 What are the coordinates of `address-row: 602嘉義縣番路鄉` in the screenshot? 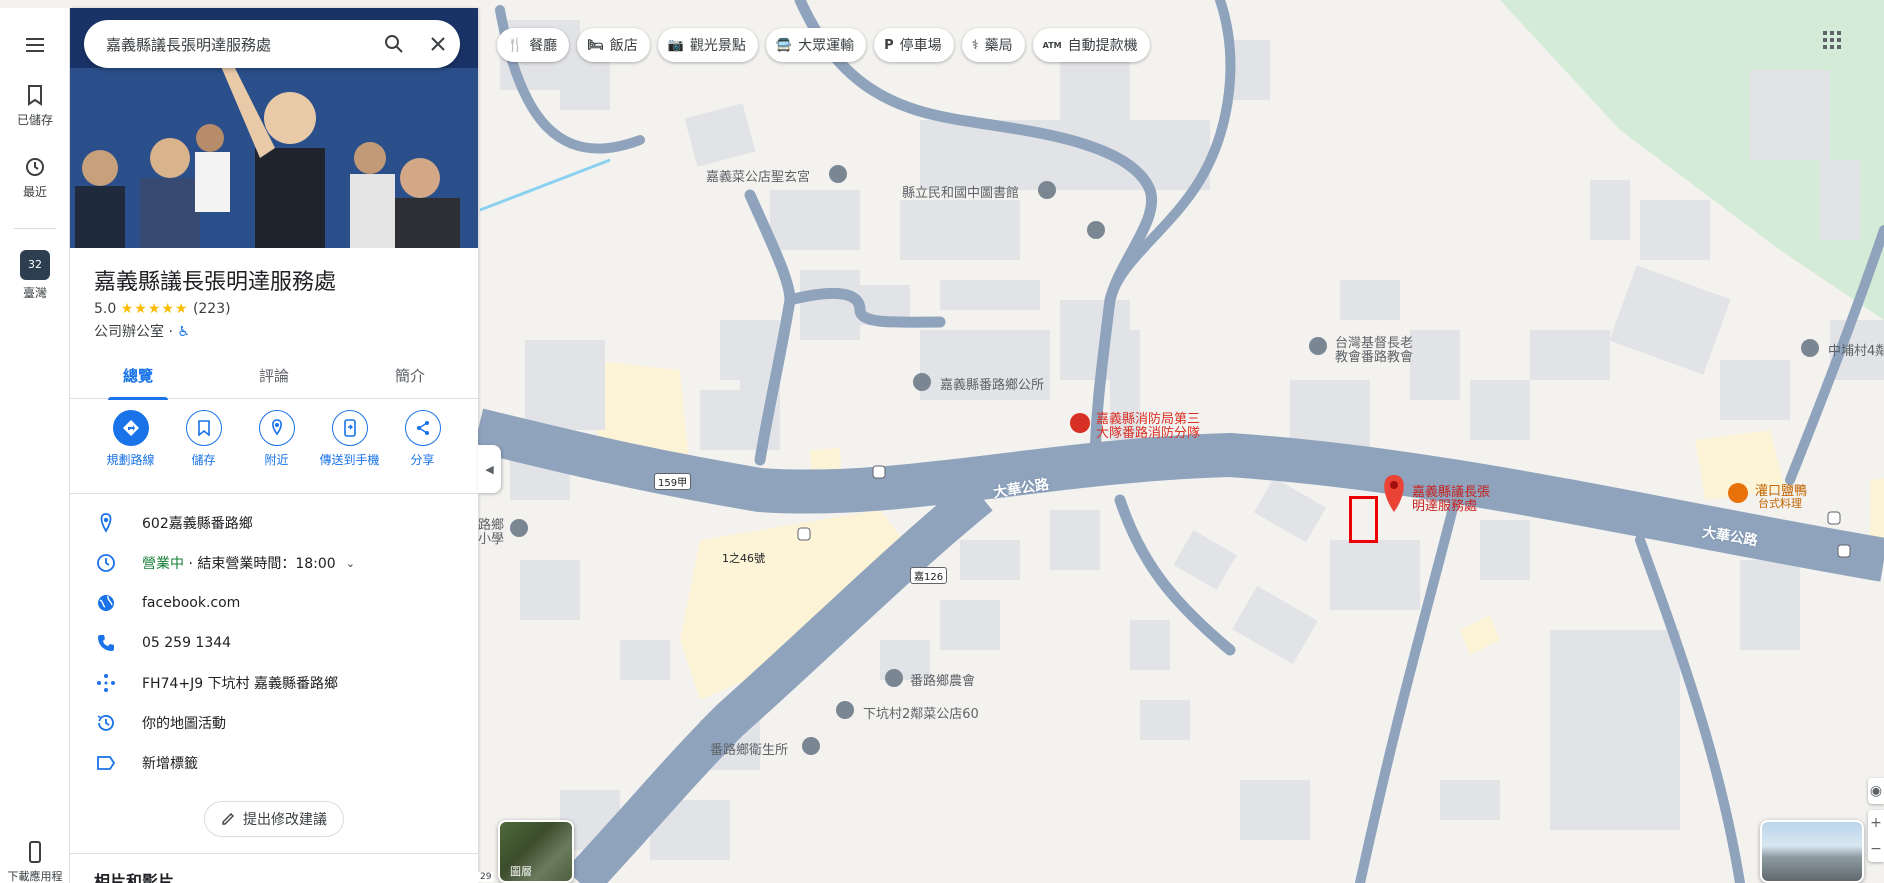 It's located at (274, 523).